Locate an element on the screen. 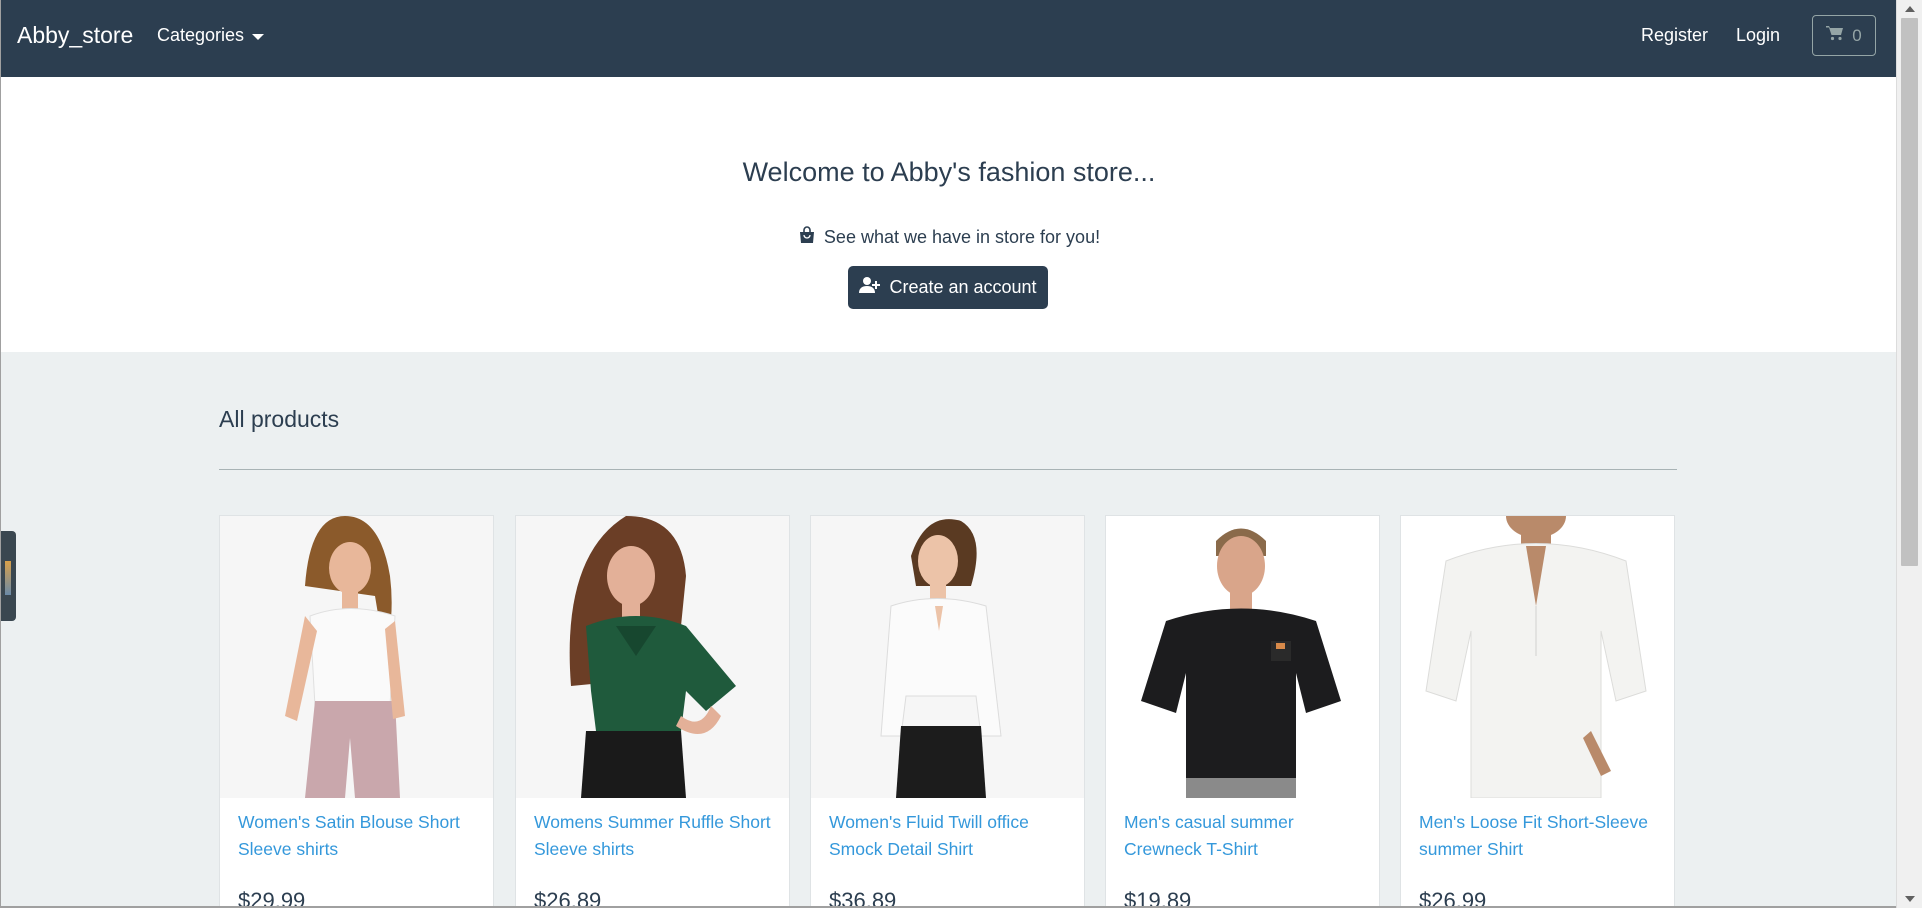 This screenshot has height=908, width=1922. shopping-cart-icon is located at coordinates (1835, 35).